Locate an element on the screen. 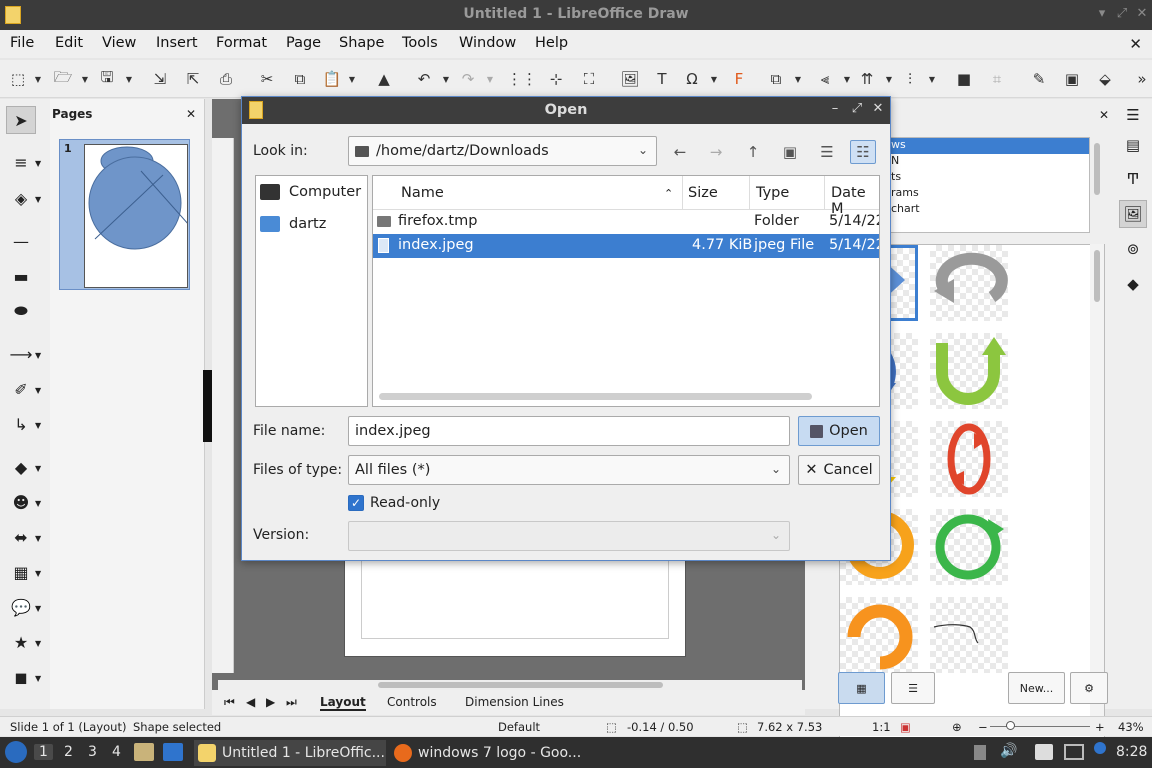 Image resolution: width=1152 pixels, height=768 pixels. detailed-view-button: ☰ is located at coordinates (913, 688).